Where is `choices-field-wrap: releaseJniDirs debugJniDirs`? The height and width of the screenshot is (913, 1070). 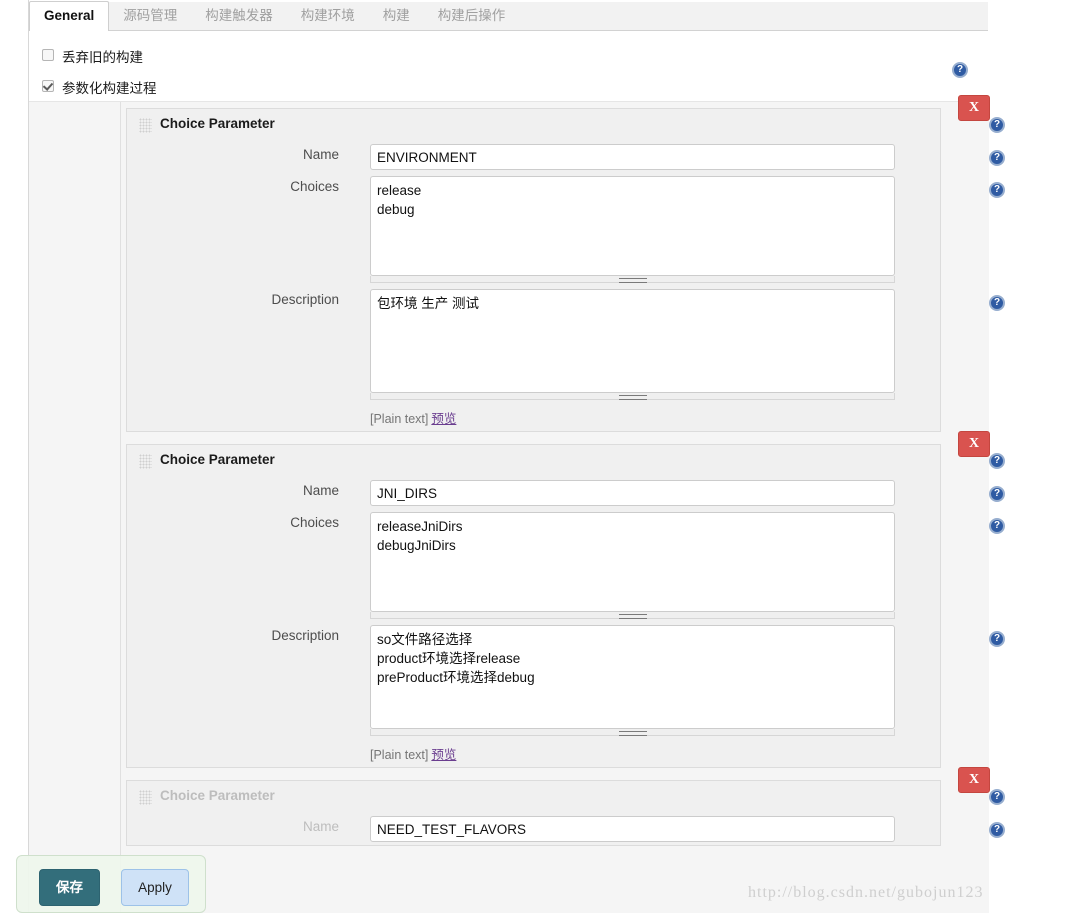
choices-field-wrap: releaseJniDirs debugJniDirs is located at coordinates (632, 565).